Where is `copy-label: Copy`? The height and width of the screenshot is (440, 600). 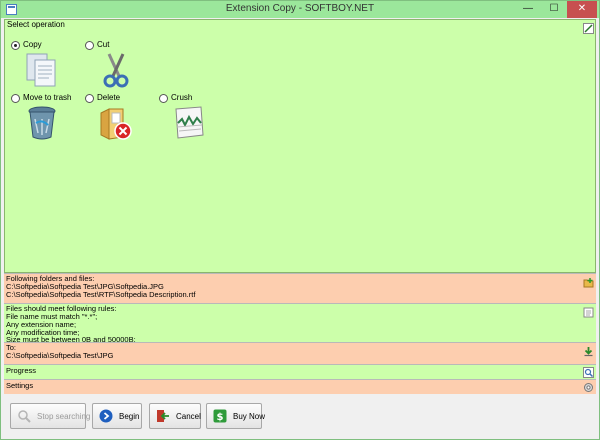
copy-label: Copy is located at coordinates (32, 44).